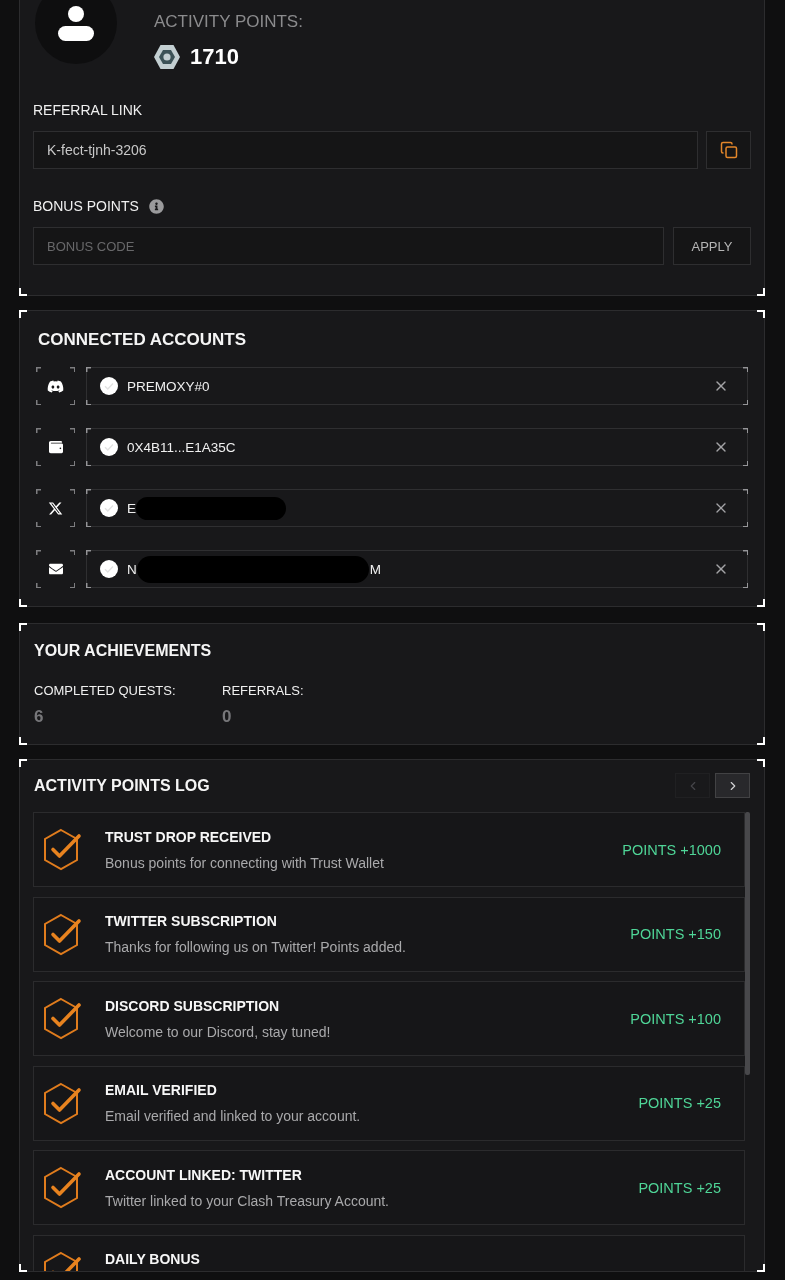 This screenshot has height=1280, width=785. Describe the element at coordinates (131, 508) in the screenshot. I see `account-name: E` at that location.